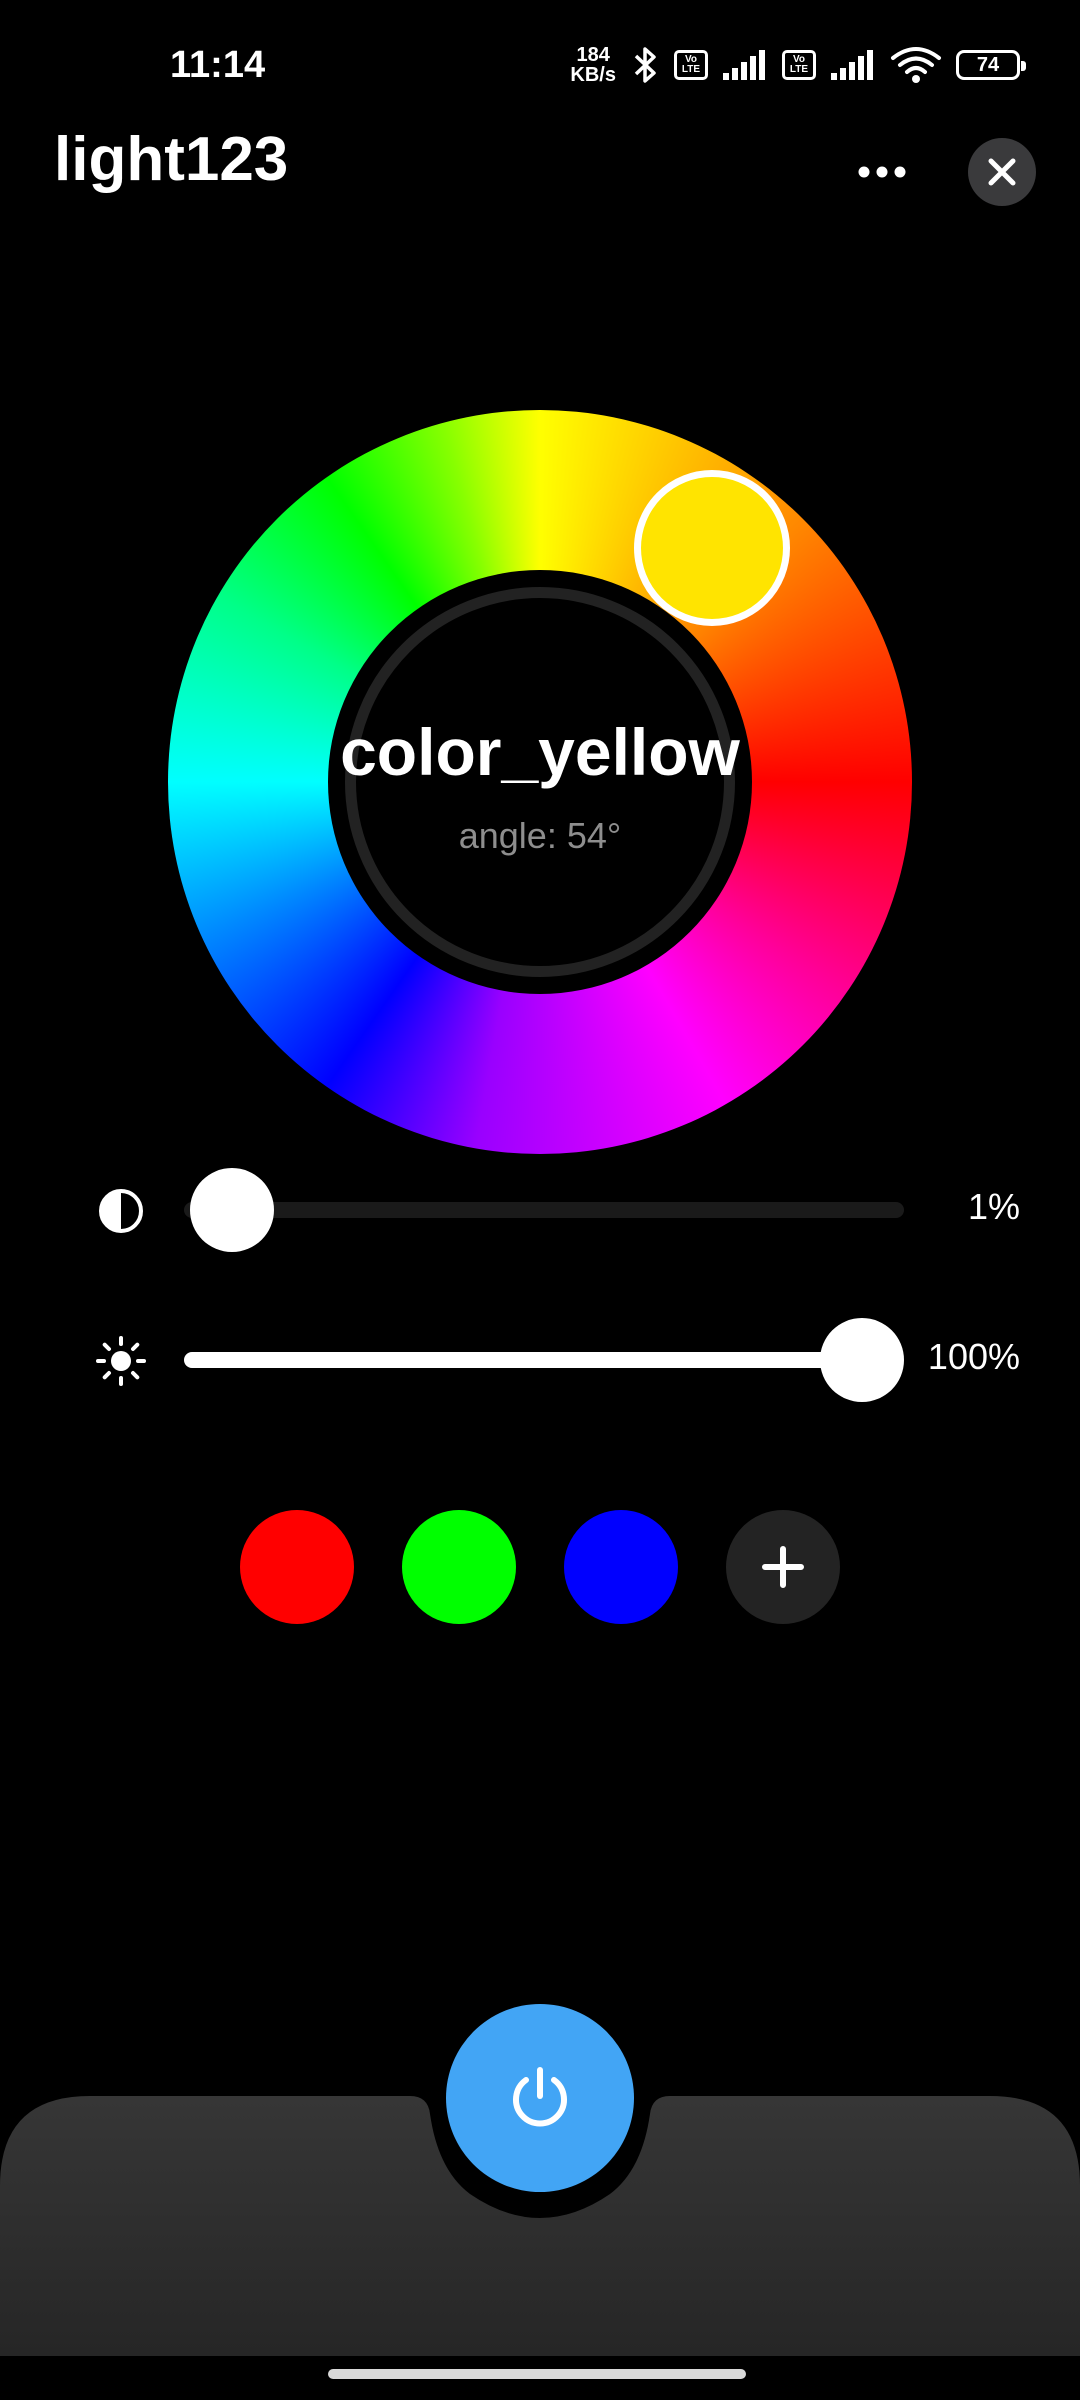  I want to click on angle-label: angle: 54°, so click(540, 835).